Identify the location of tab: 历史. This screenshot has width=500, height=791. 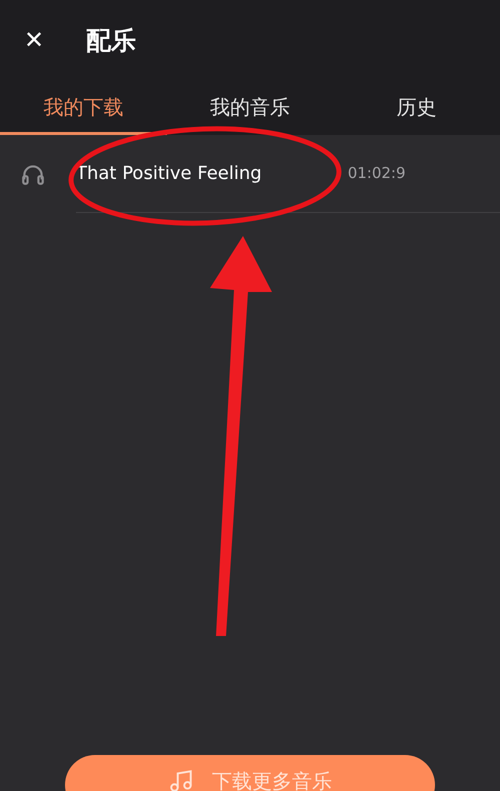
(416, 107).